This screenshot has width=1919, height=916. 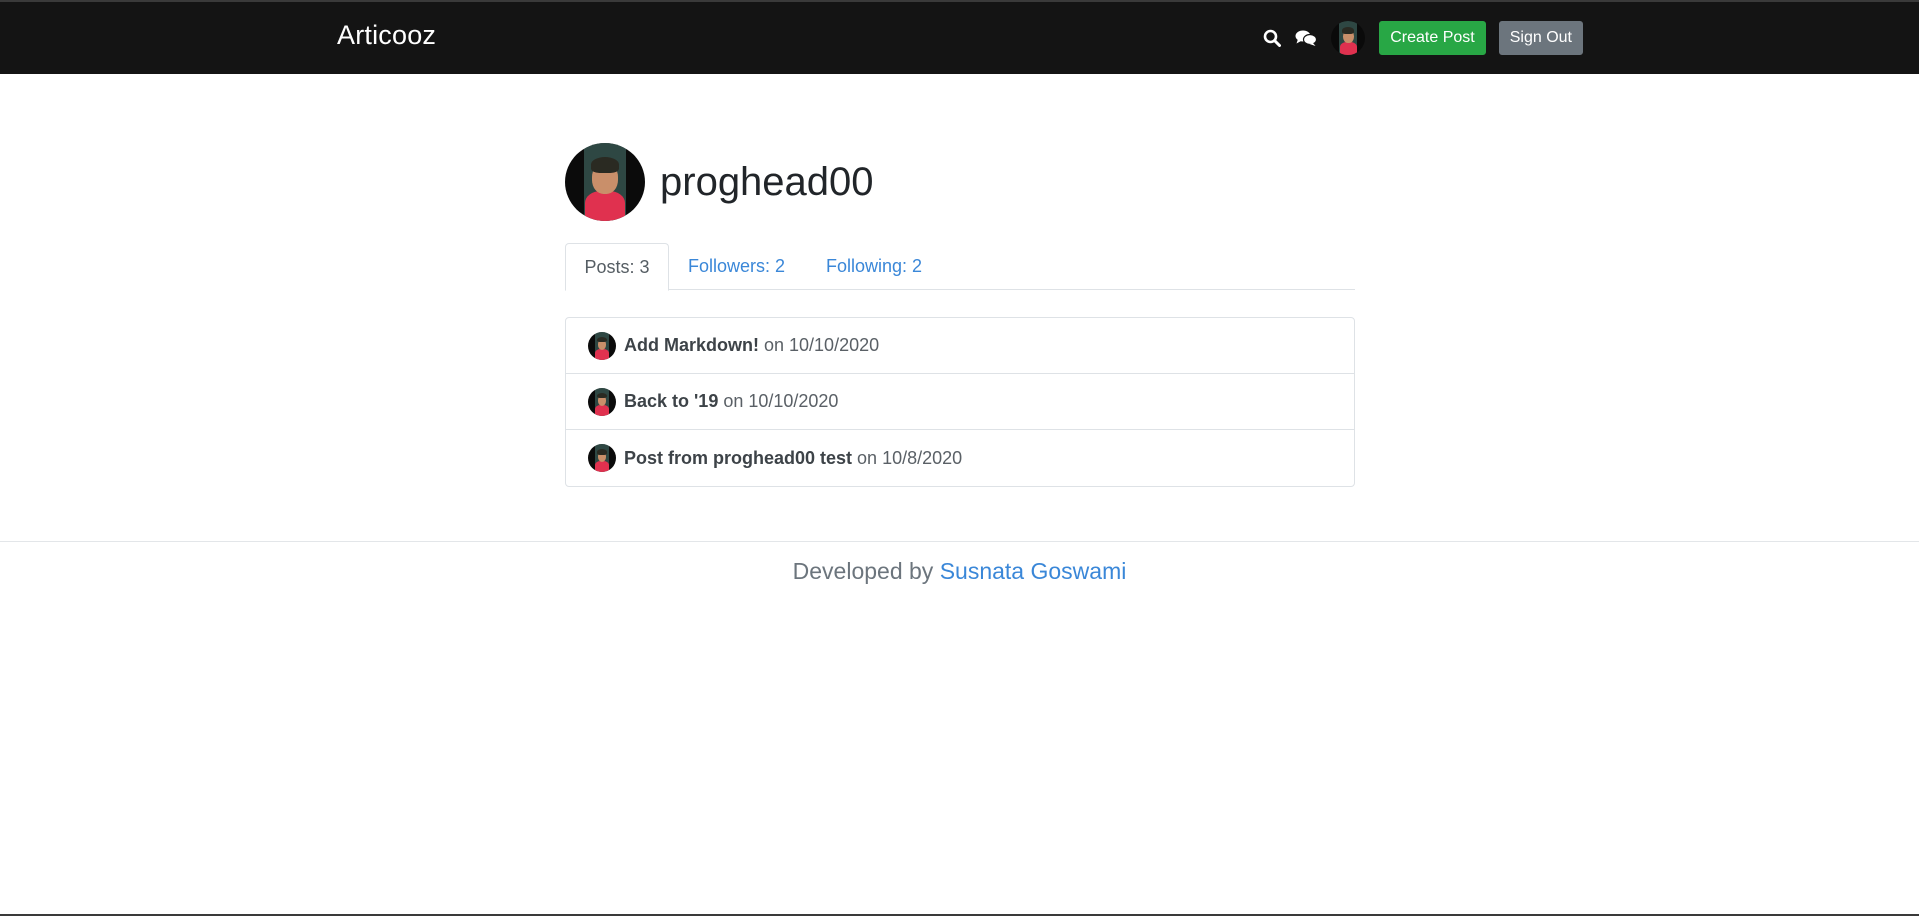 What do you see at coordinates (738, 457) in the screenshot?
I see `post-title: Post from proghead00 test` at bounding box center [738, 457].